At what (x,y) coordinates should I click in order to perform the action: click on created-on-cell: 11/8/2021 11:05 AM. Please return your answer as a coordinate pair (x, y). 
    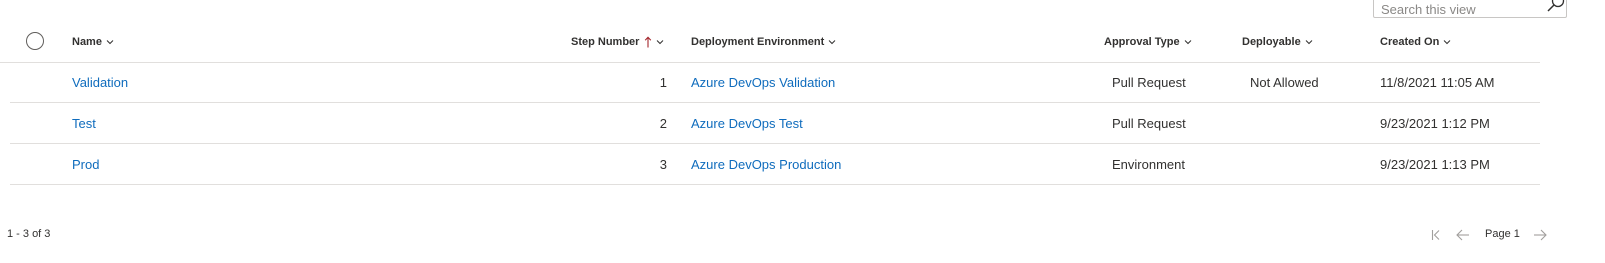
    Looking at the image, I should click on (1437, 82).